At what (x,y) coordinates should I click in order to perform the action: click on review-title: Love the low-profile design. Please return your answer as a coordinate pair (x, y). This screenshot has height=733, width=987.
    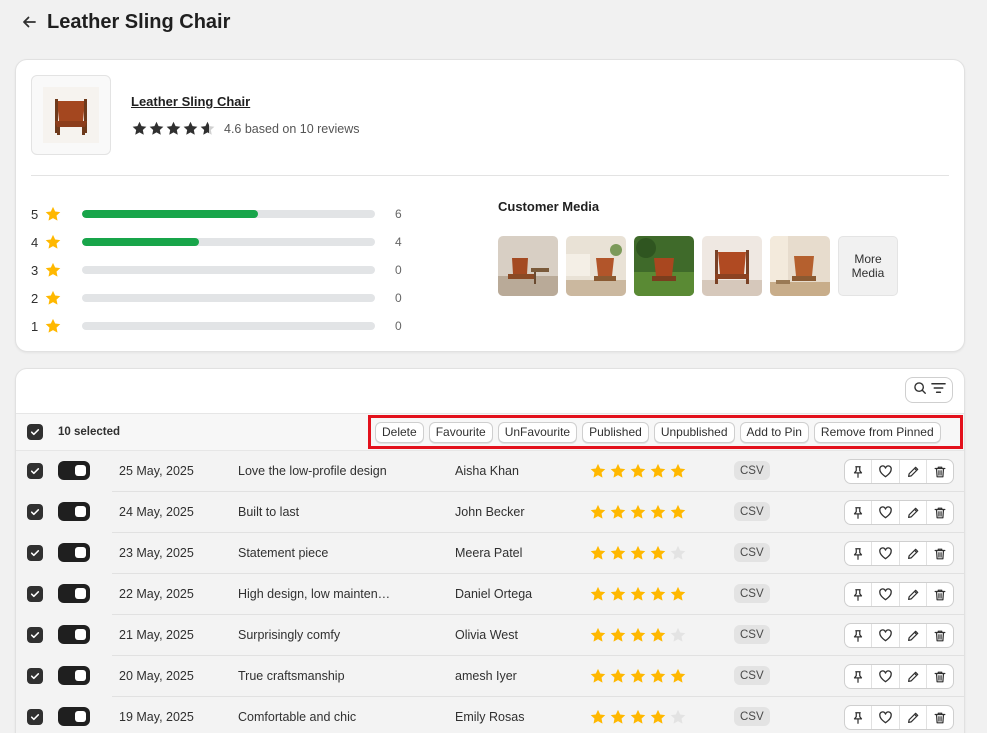
    Looking at the image, I should click on (315, 471).